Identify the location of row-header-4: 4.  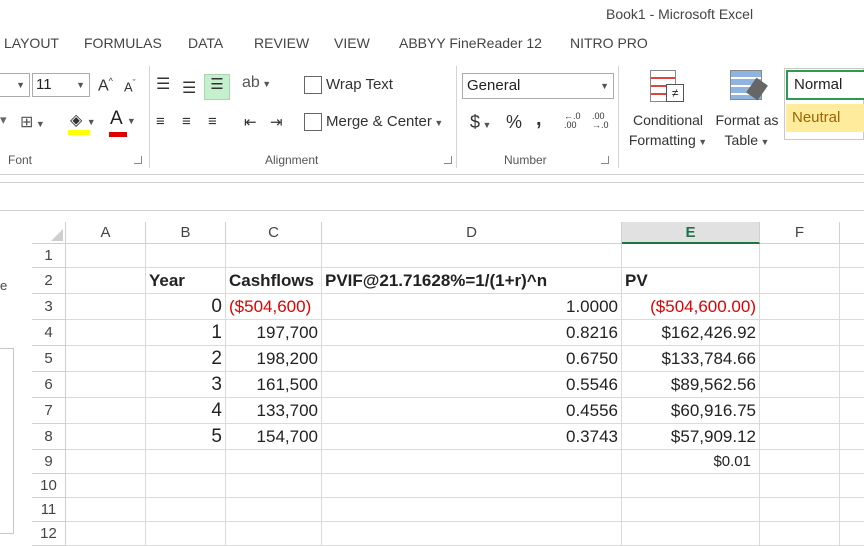
(49, 333).